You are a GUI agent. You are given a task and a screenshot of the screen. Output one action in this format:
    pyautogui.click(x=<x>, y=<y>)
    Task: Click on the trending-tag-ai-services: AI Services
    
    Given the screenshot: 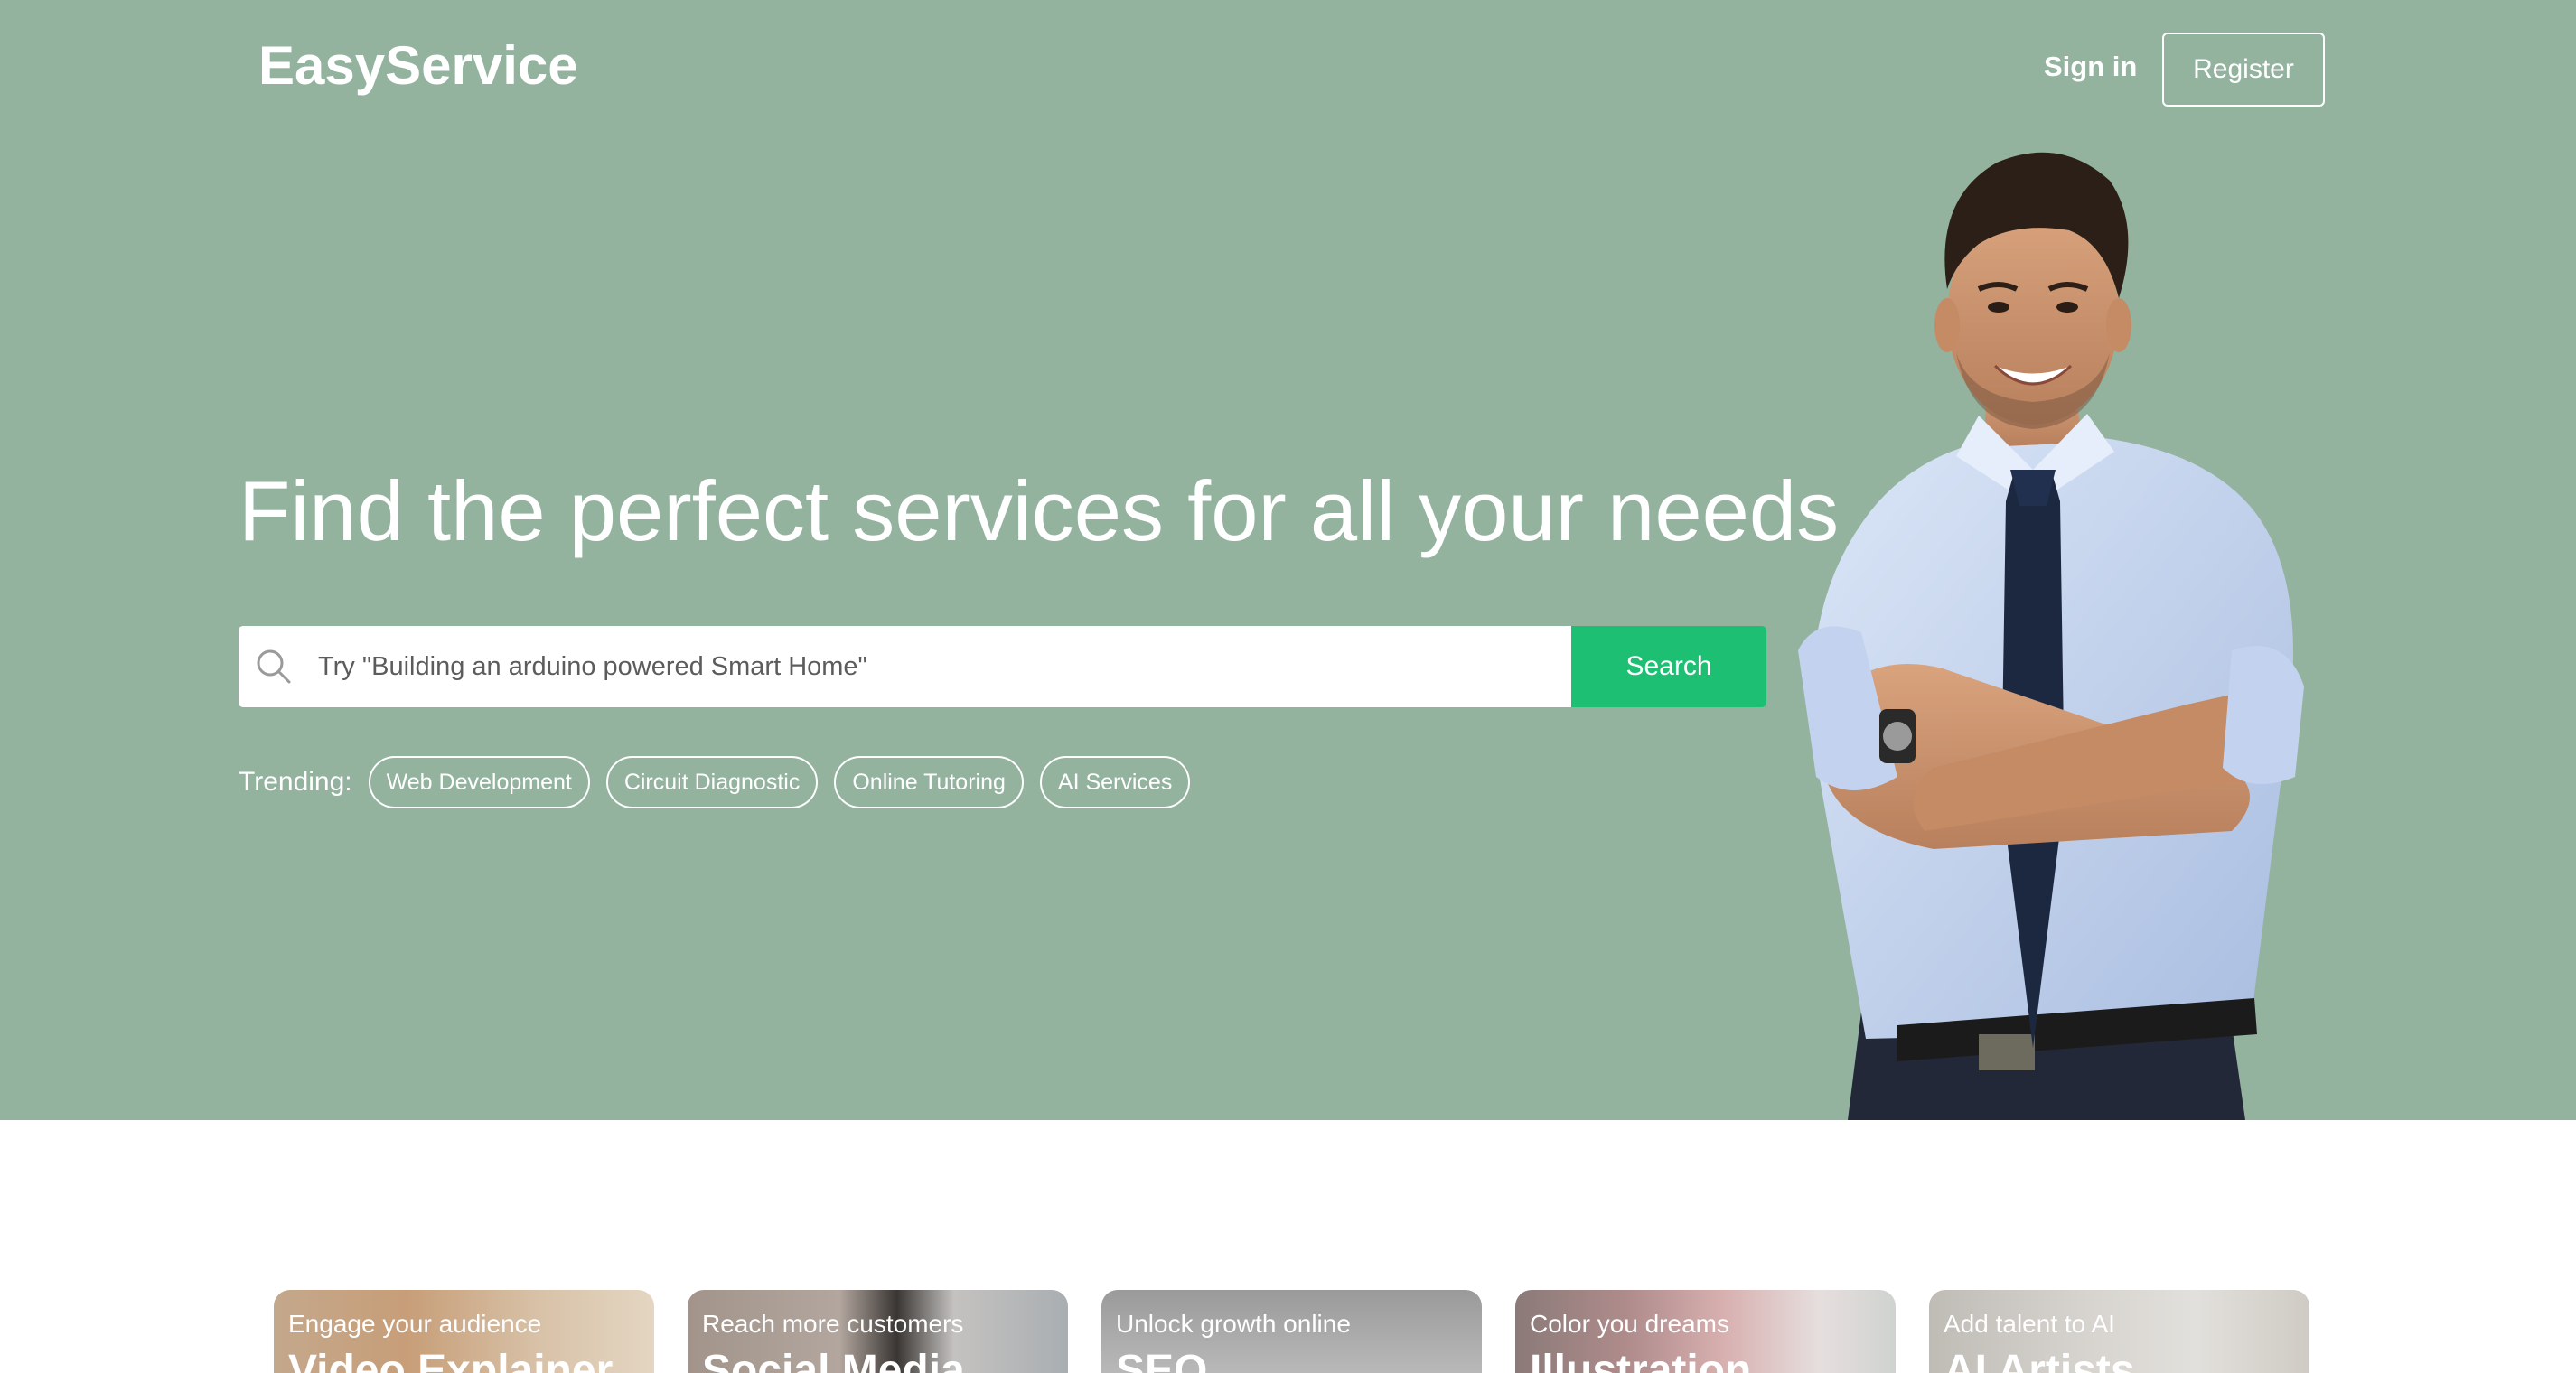 What is the action you would take?
    pyautogui.click(x=1115, y=782)
    